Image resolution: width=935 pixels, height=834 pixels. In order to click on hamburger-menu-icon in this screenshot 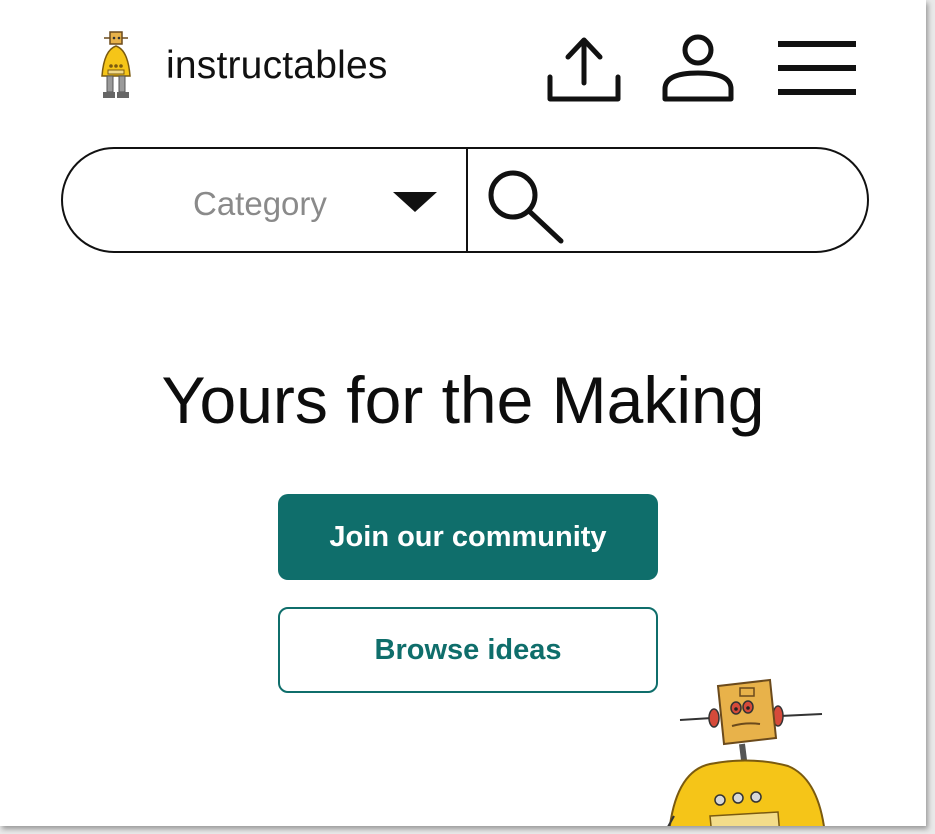, I will do `click(817, 68)`.